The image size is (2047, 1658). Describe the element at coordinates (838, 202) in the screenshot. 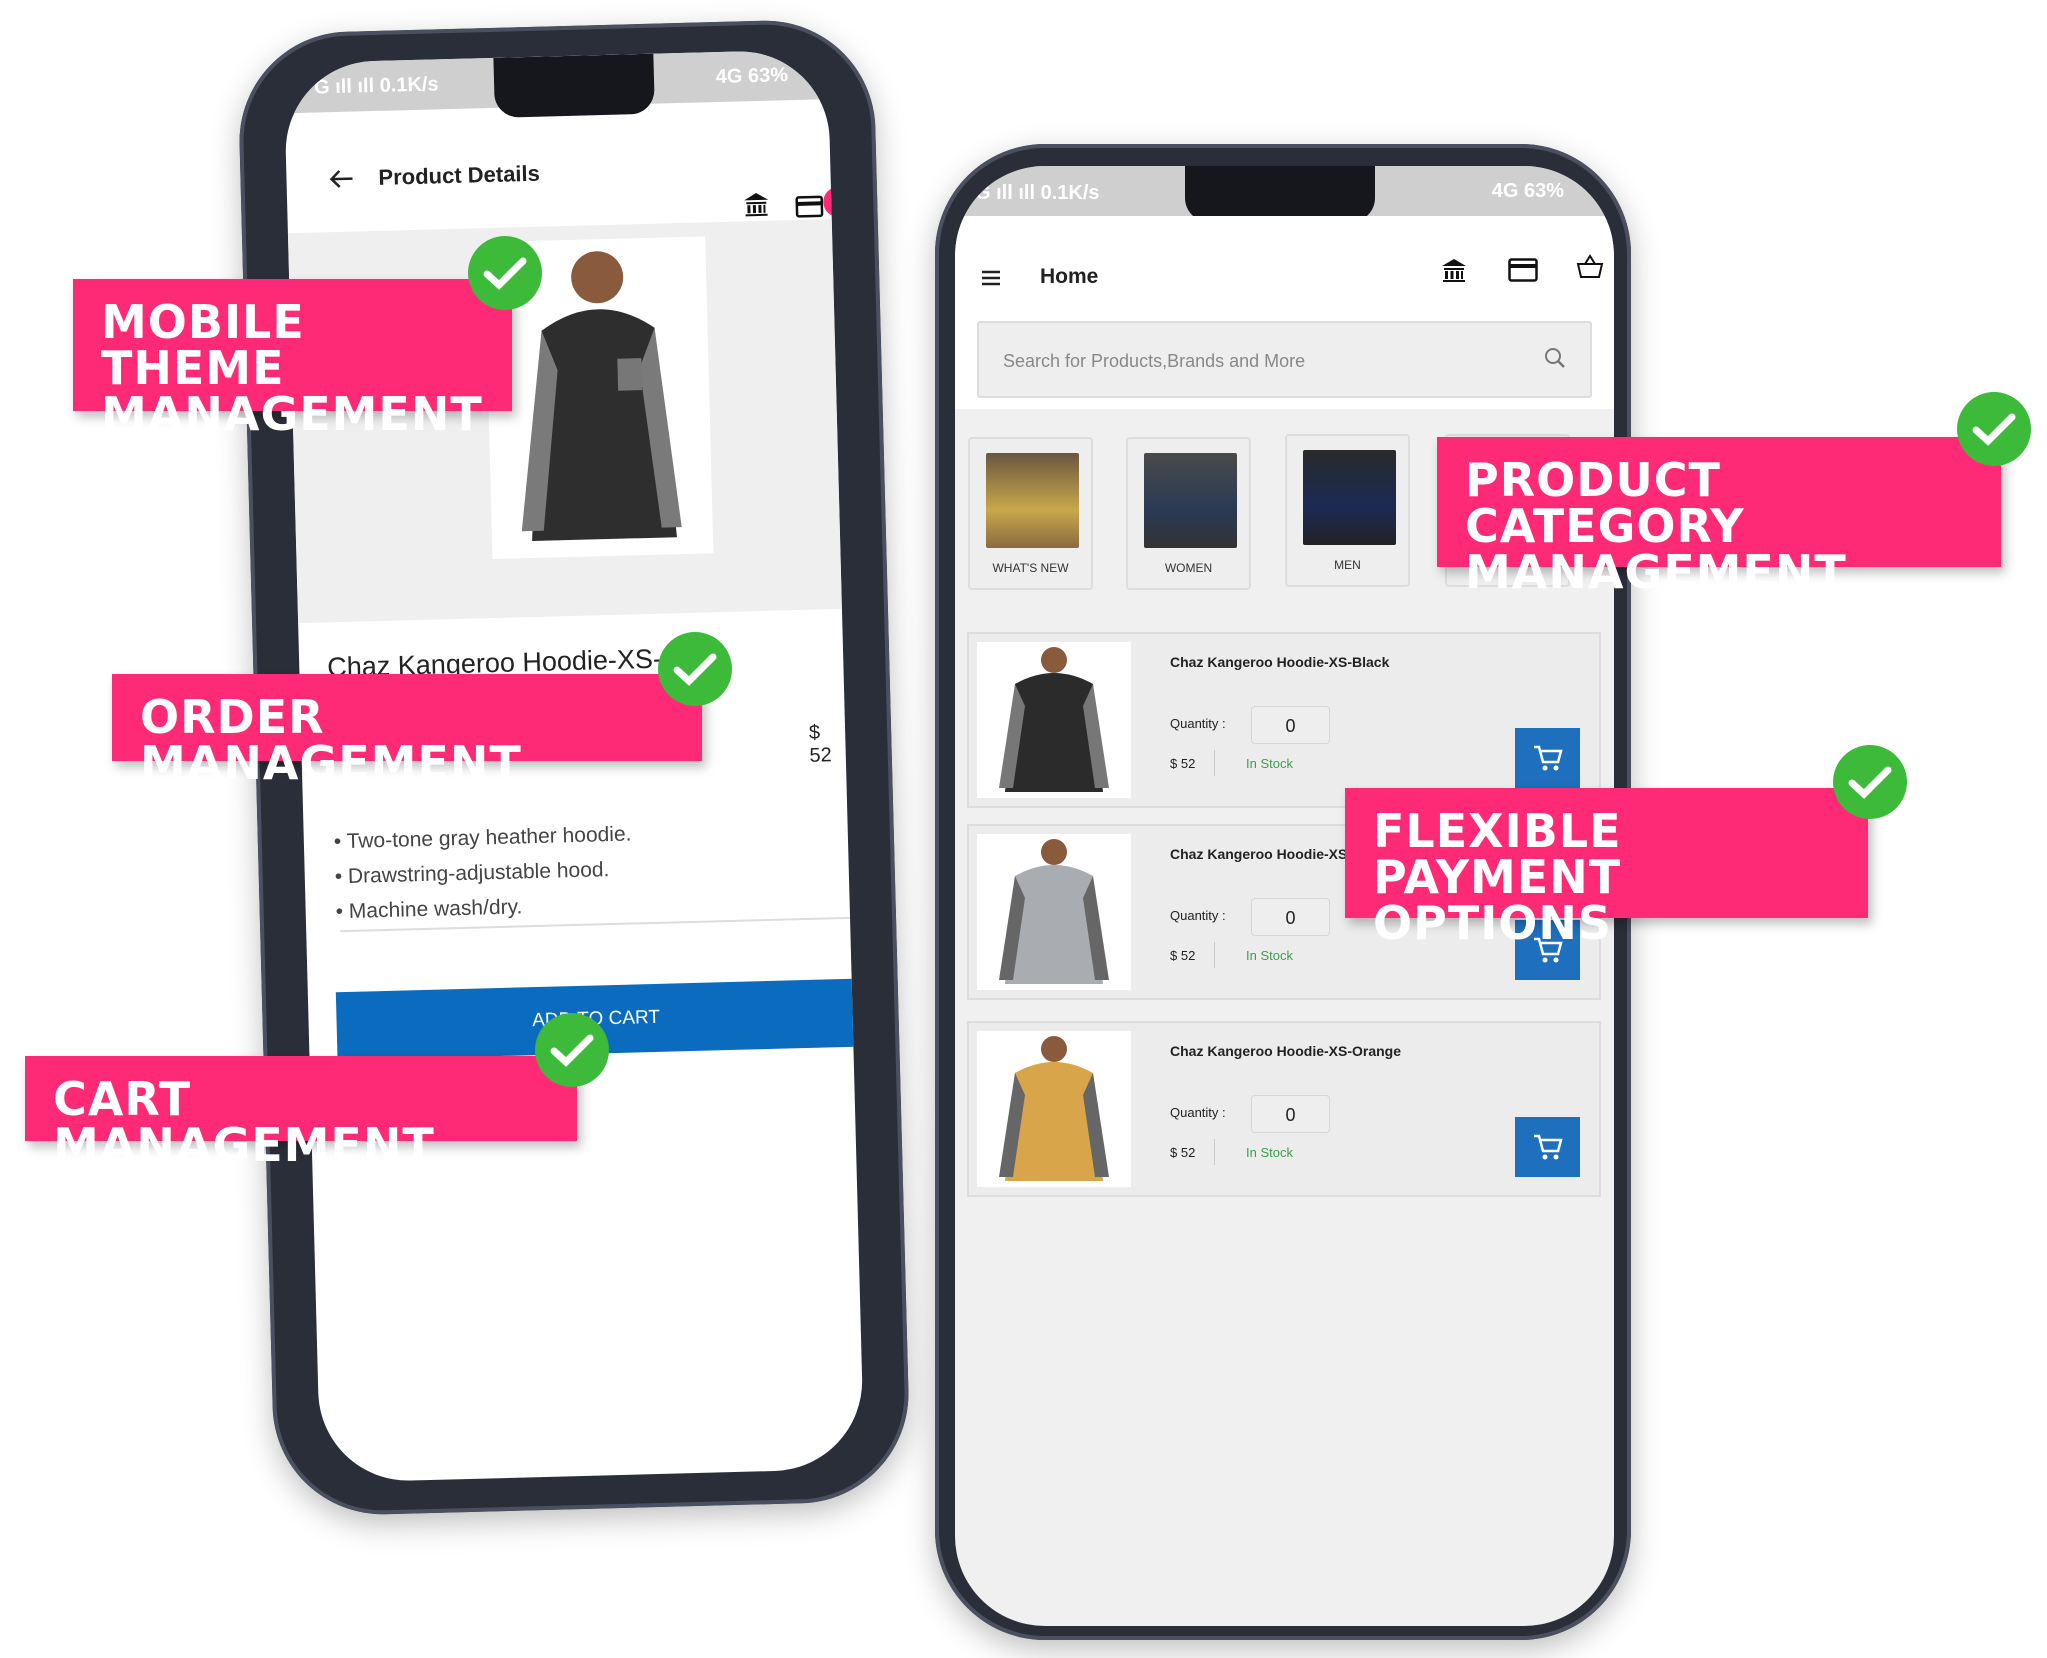

I see `cart-badge: 70` at that location.